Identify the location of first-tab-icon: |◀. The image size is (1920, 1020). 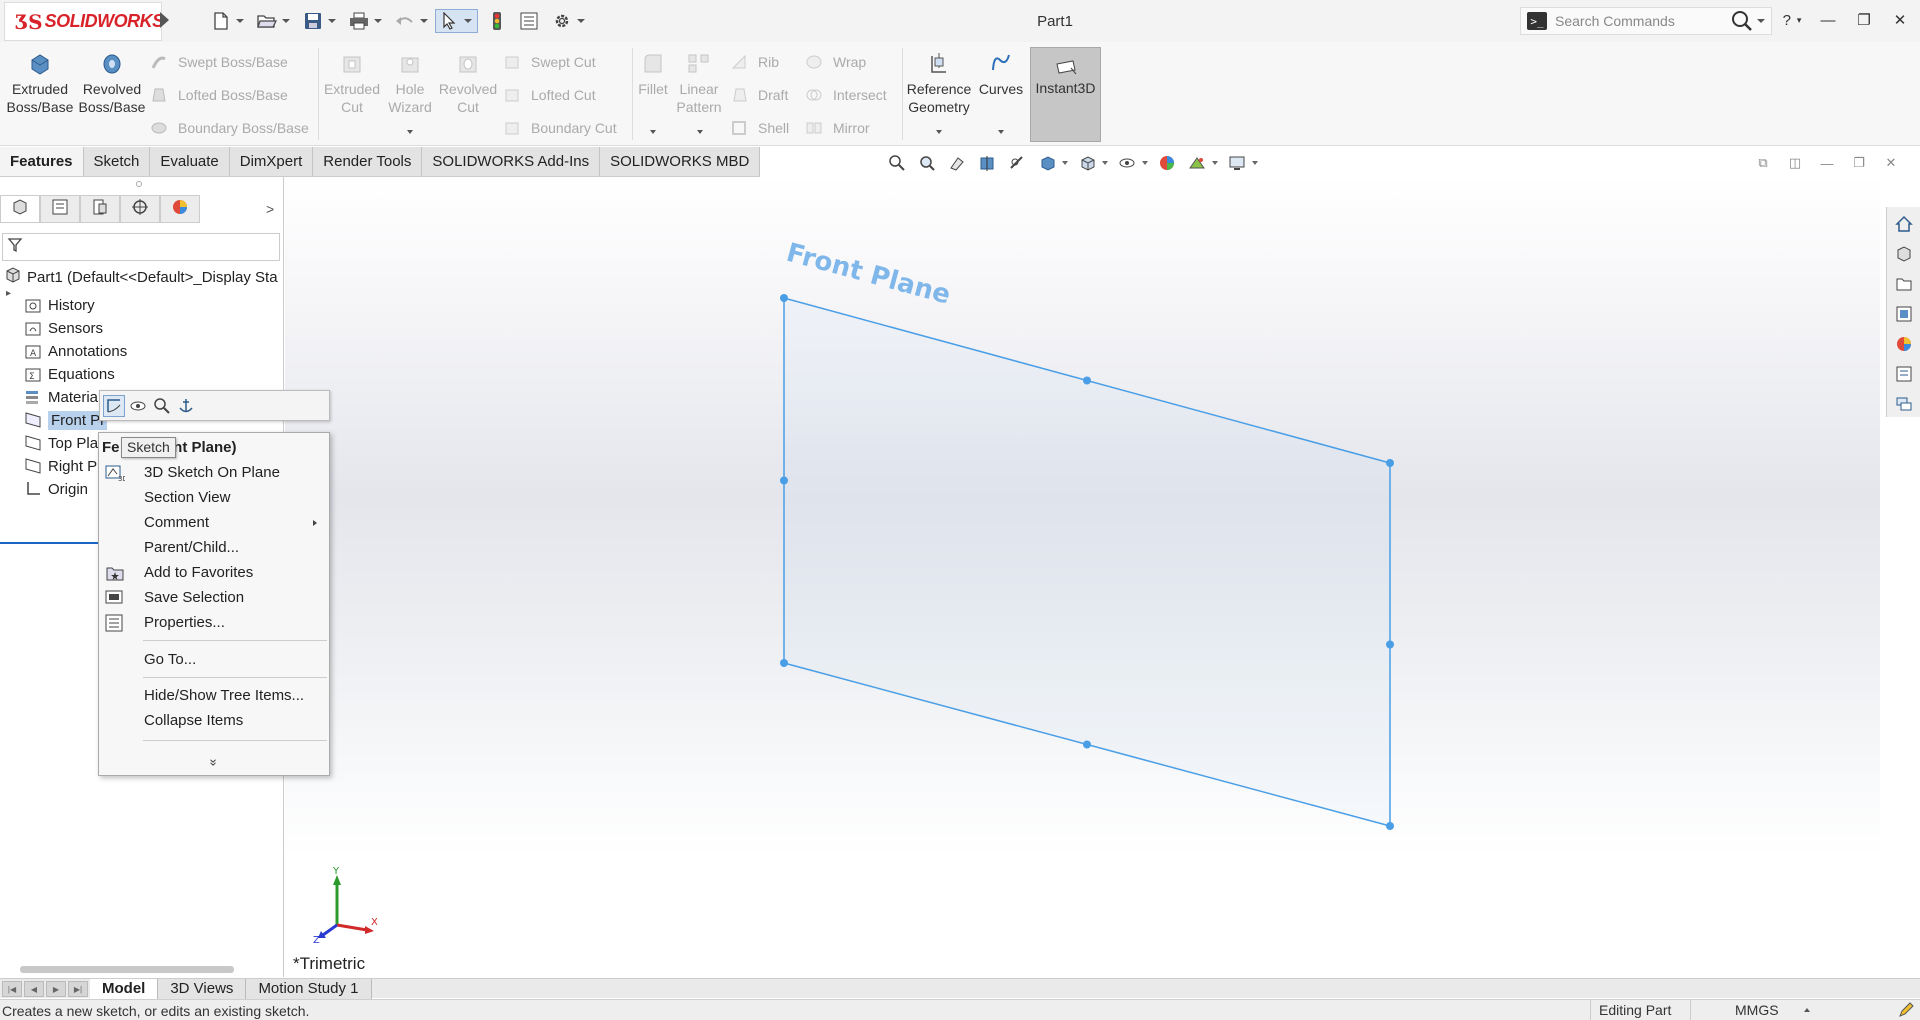
(12, 989).